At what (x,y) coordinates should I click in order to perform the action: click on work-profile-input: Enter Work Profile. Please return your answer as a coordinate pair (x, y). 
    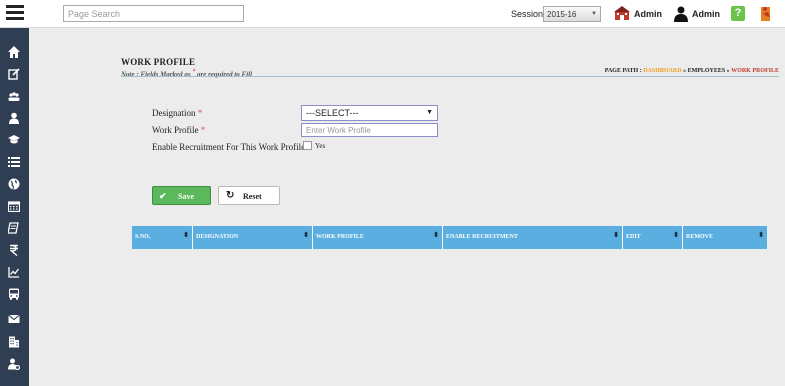
    Looking at the image, I should click on (369, 130).